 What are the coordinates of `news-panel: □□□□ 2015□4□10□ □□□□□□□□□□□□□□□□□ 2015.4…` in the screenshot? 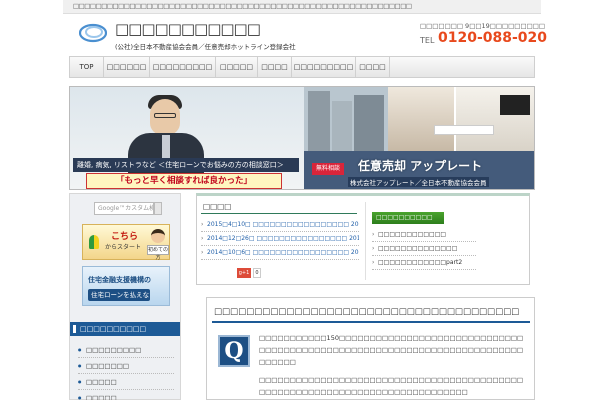 It's located at (363, 239).